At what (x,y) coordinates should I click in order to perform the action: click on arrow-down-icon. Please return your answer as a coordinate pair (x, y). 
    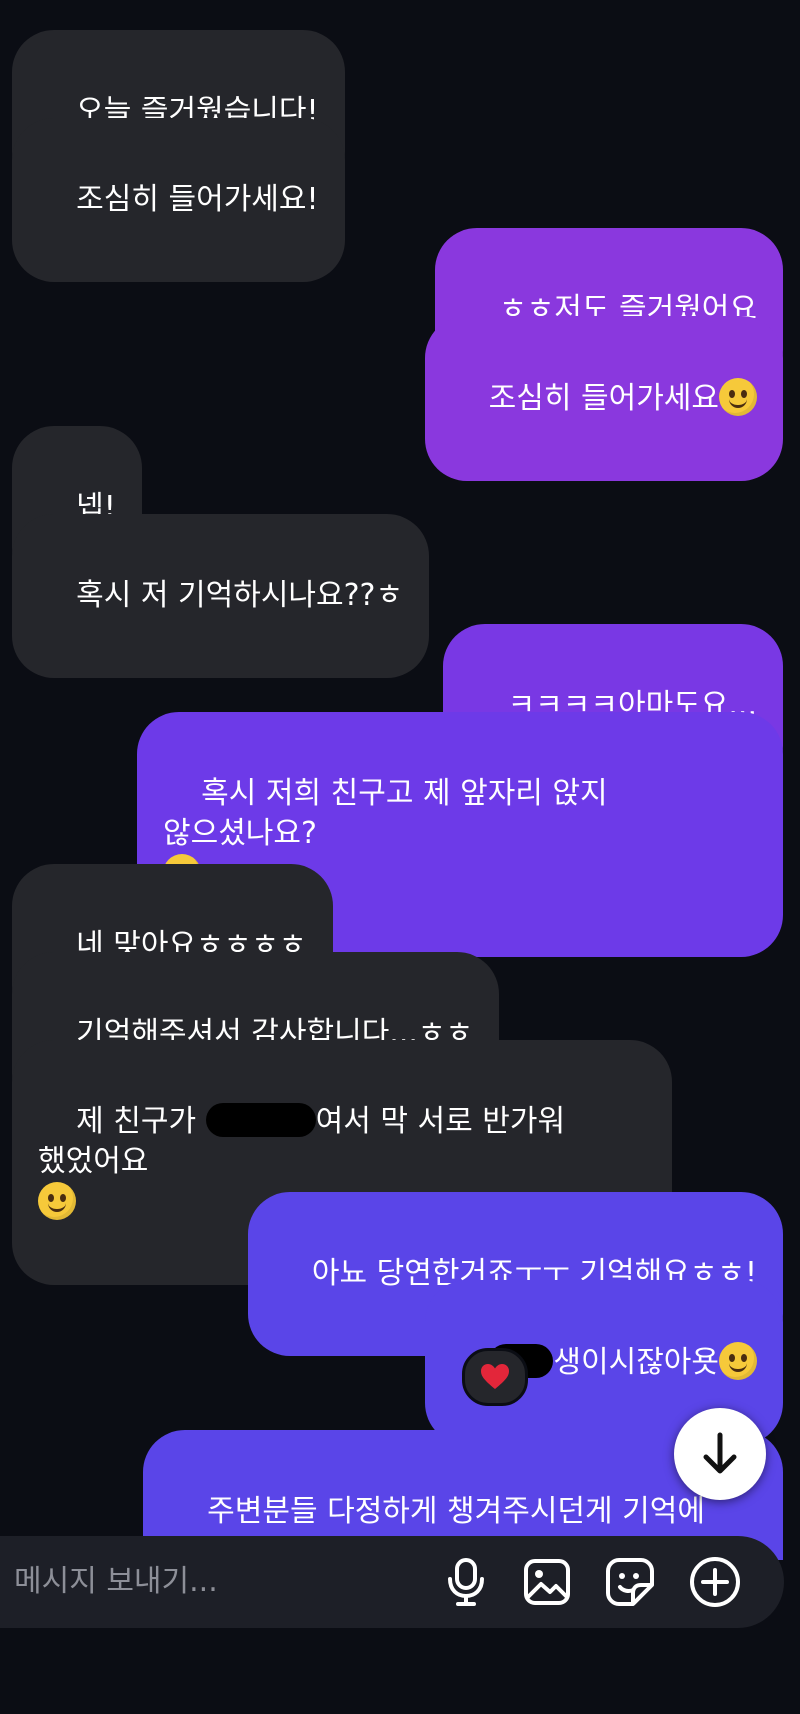
    Looking at the image, I should click on (720, 1453).